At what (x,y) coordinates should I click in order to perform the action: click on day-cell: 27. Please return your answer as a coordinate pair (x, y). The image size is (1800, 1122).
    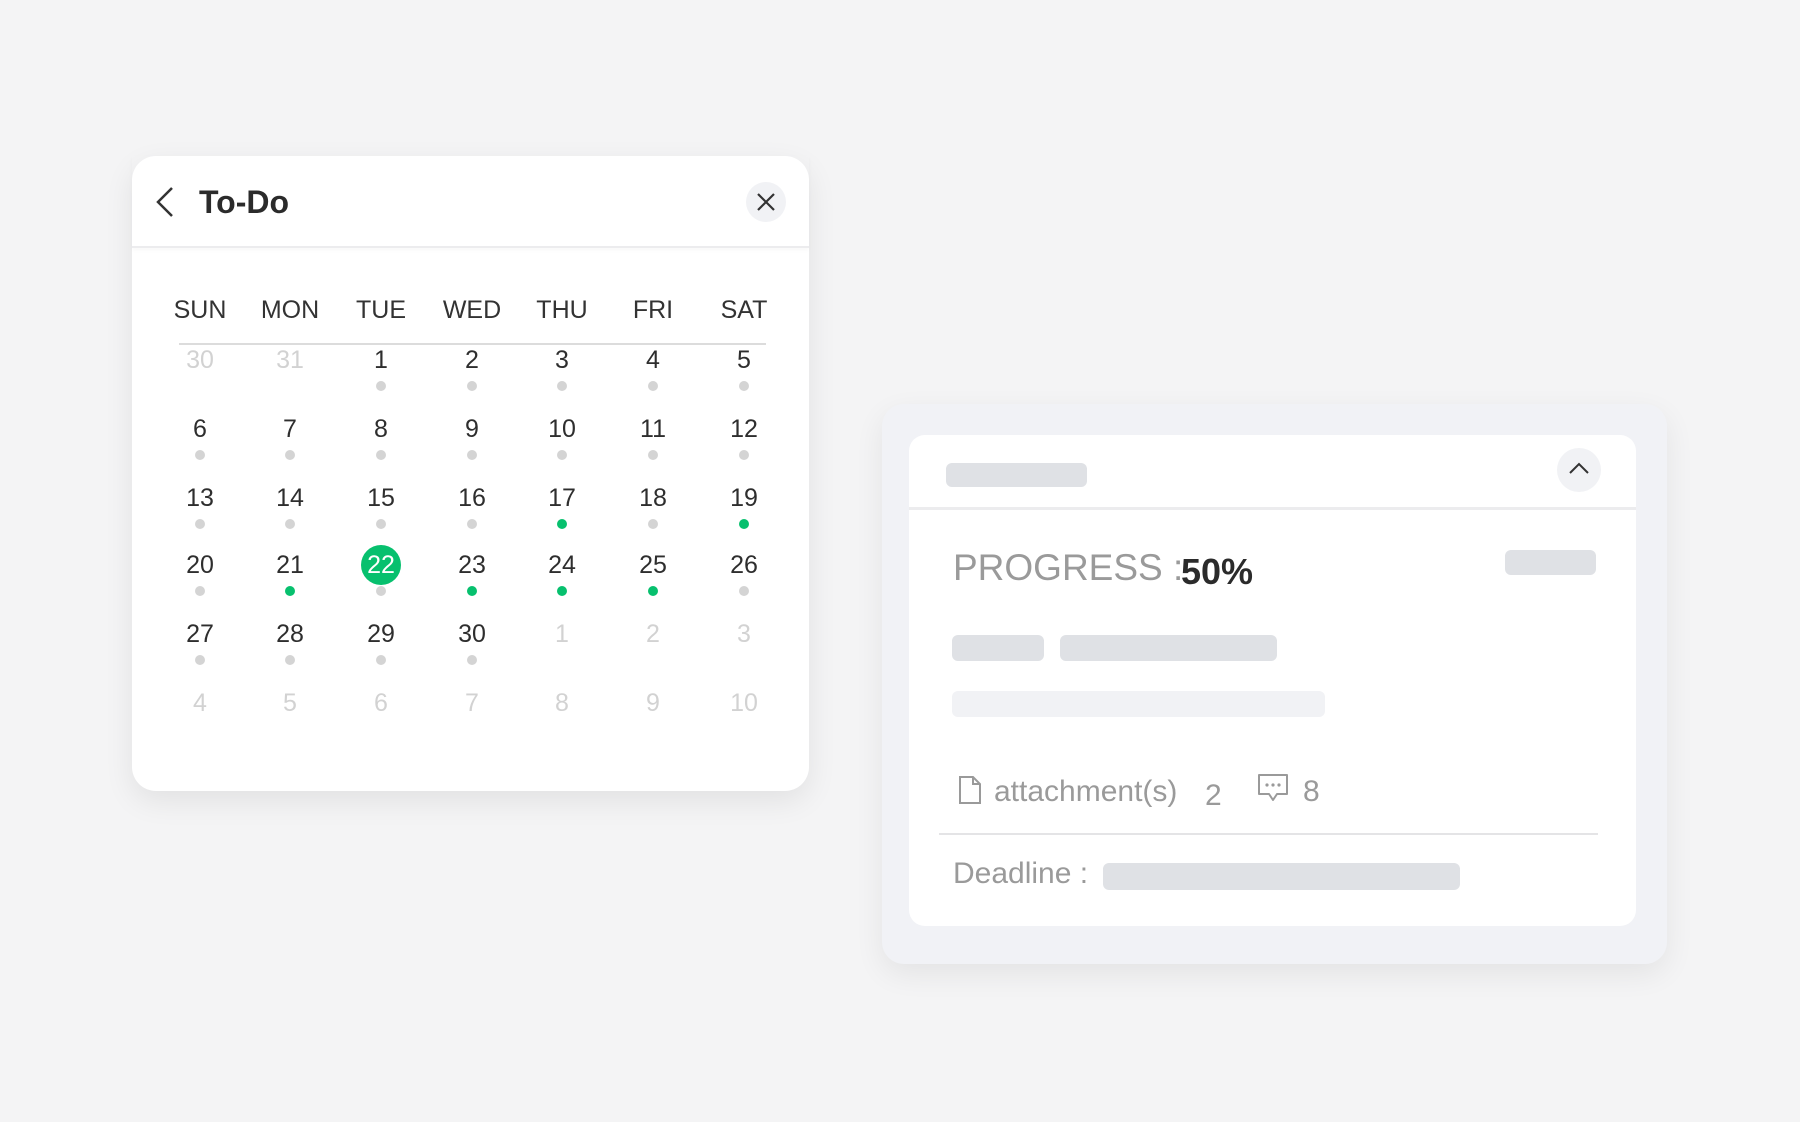
    Looking at the image, I should click on (200, 644).